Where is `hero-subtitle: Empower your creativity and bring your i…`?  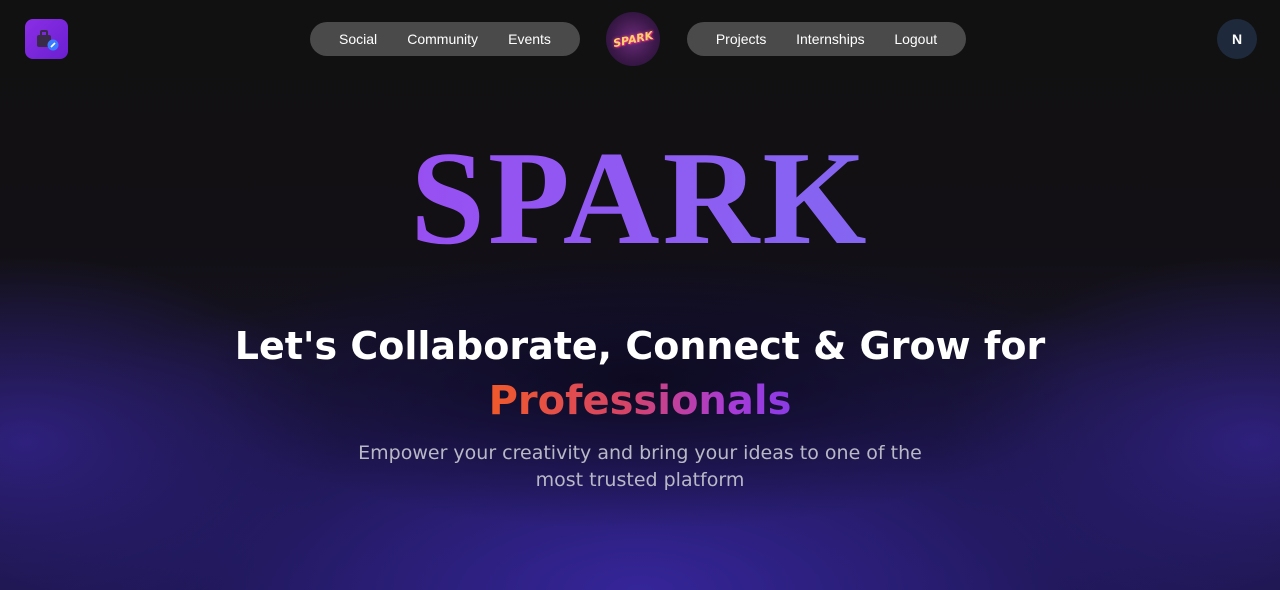 hero-subtitle: Empower your creativity and bring your i… is located at coordinates (640, 467).